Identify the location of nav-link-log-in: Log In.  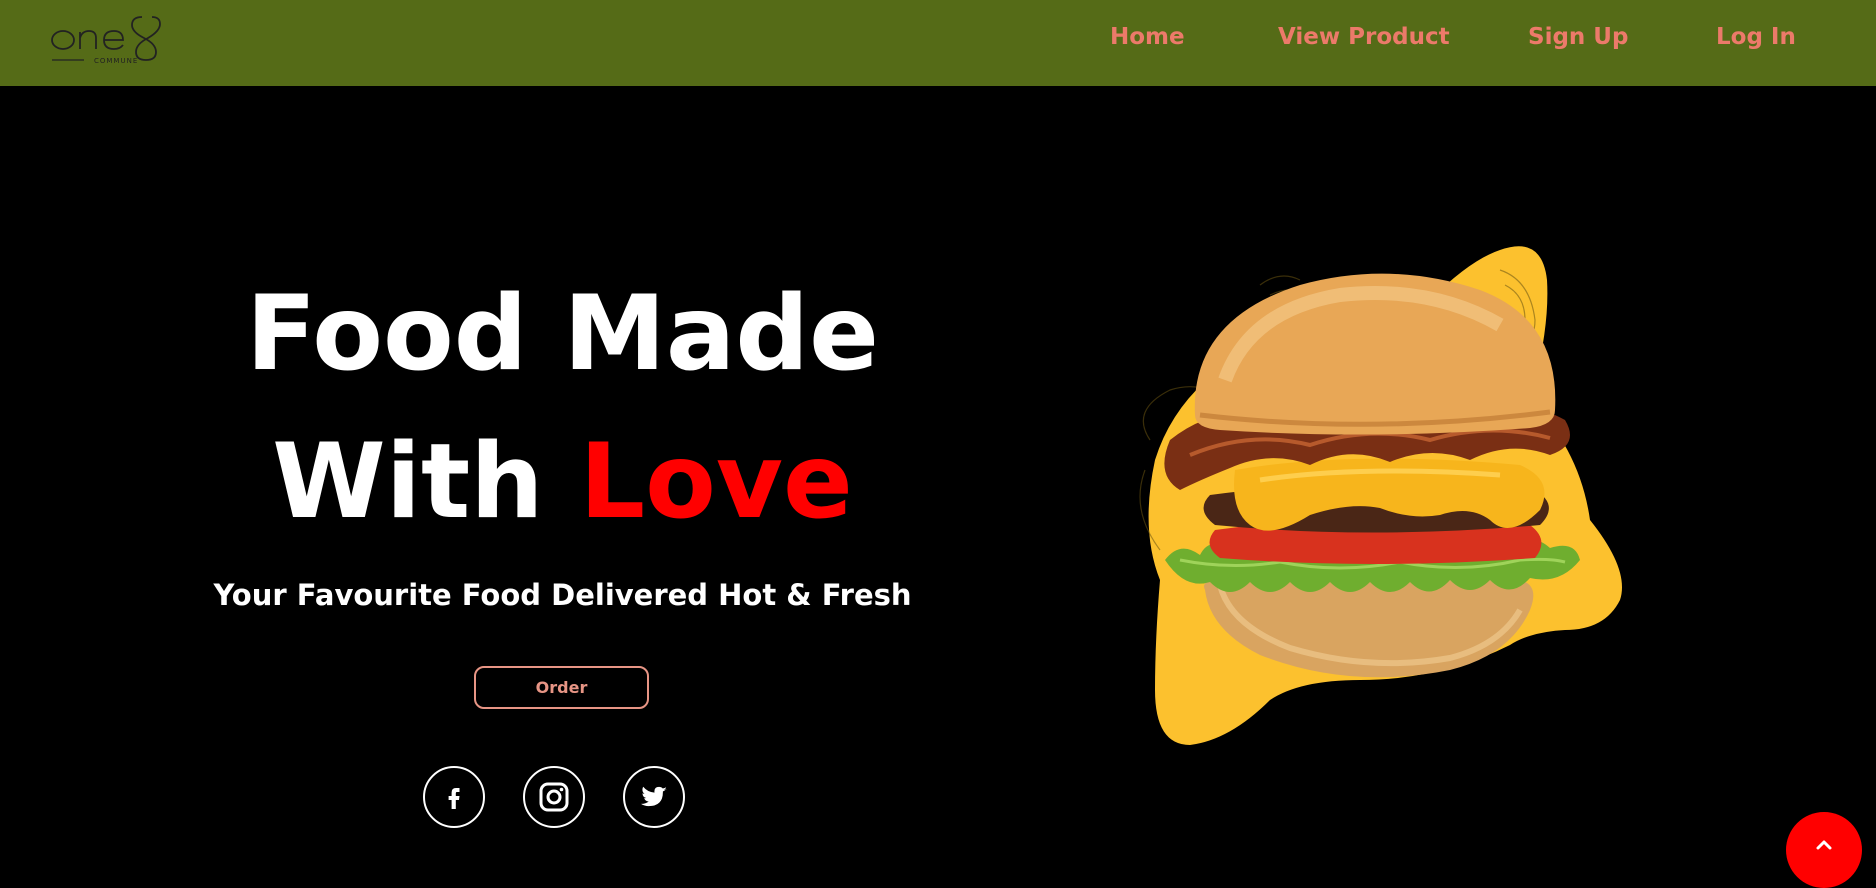
(1756, 37).